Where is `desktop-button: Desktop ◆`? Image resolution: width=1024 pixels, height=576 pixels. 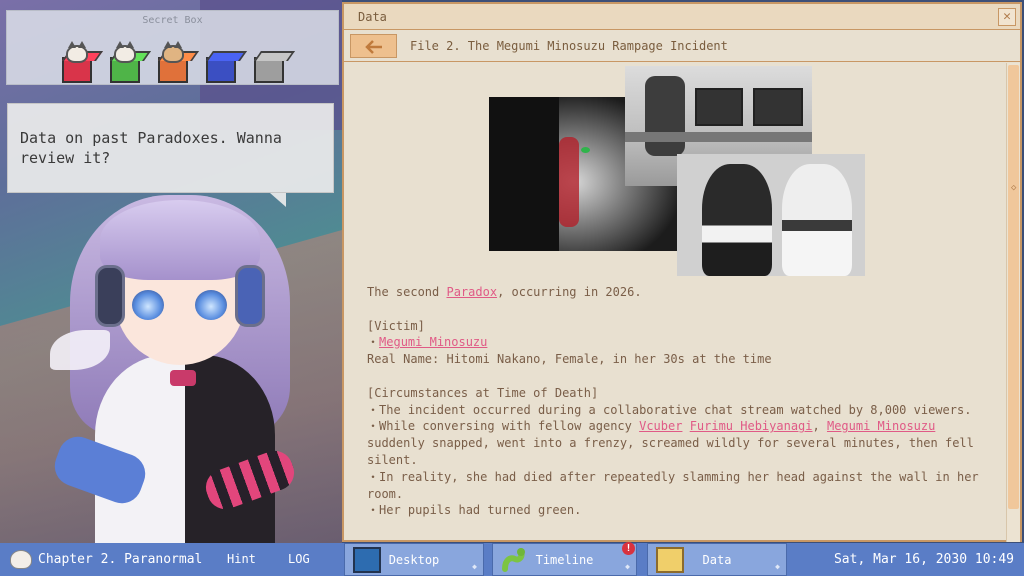
desktop-button: Desktop ◆ is located at coordinates (414, 559).